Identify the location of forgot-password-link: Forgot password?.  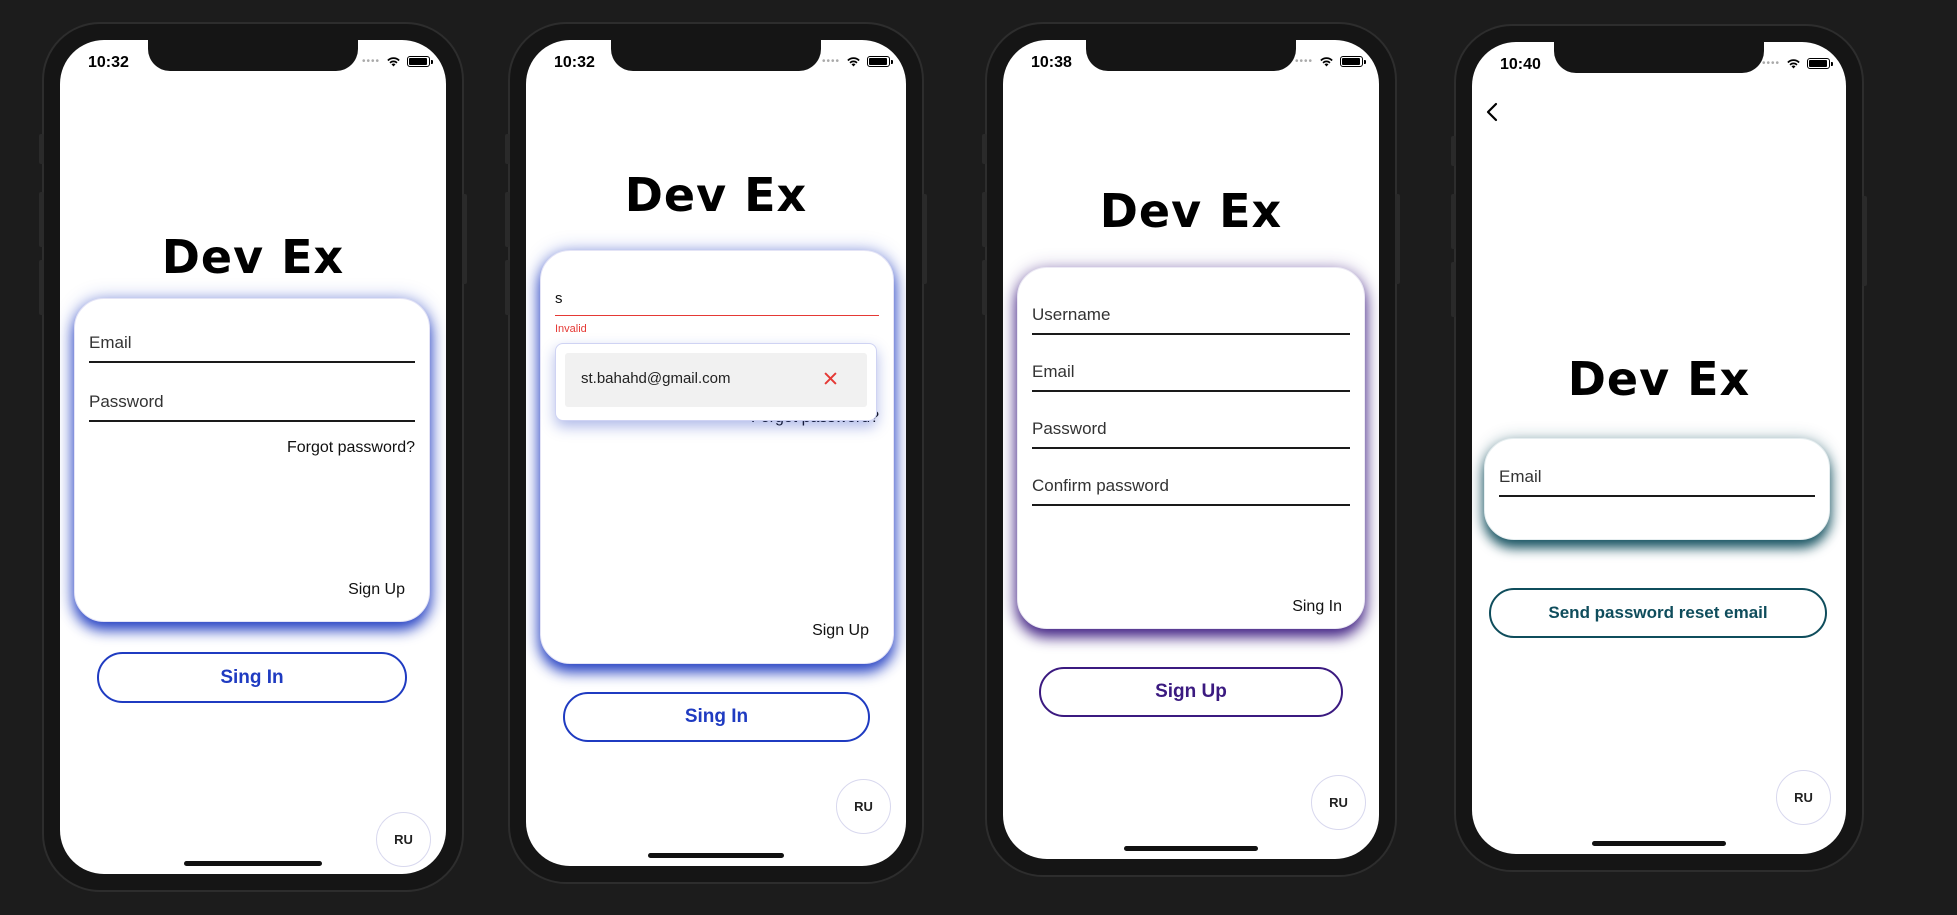
(351, 448).